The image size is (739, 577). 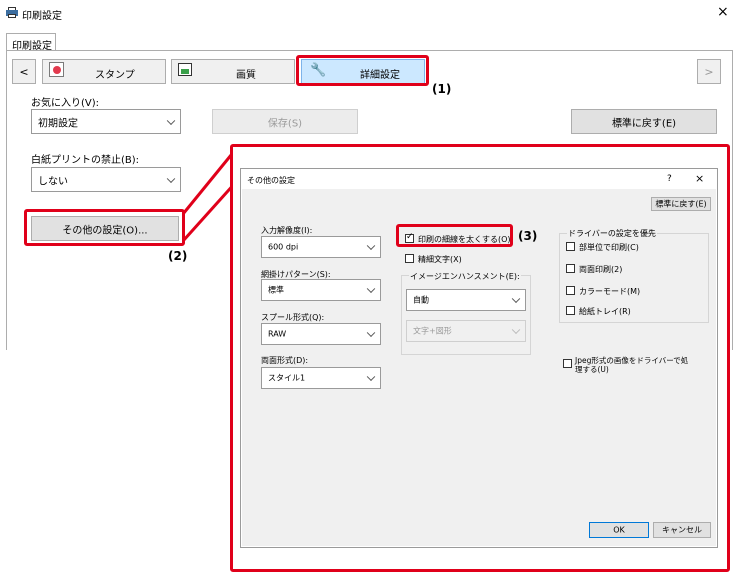 What do you see at coordinates (669, 179) in the screenshot?
I see `dialog-help-button: ?` at bounding box center [669, 179].